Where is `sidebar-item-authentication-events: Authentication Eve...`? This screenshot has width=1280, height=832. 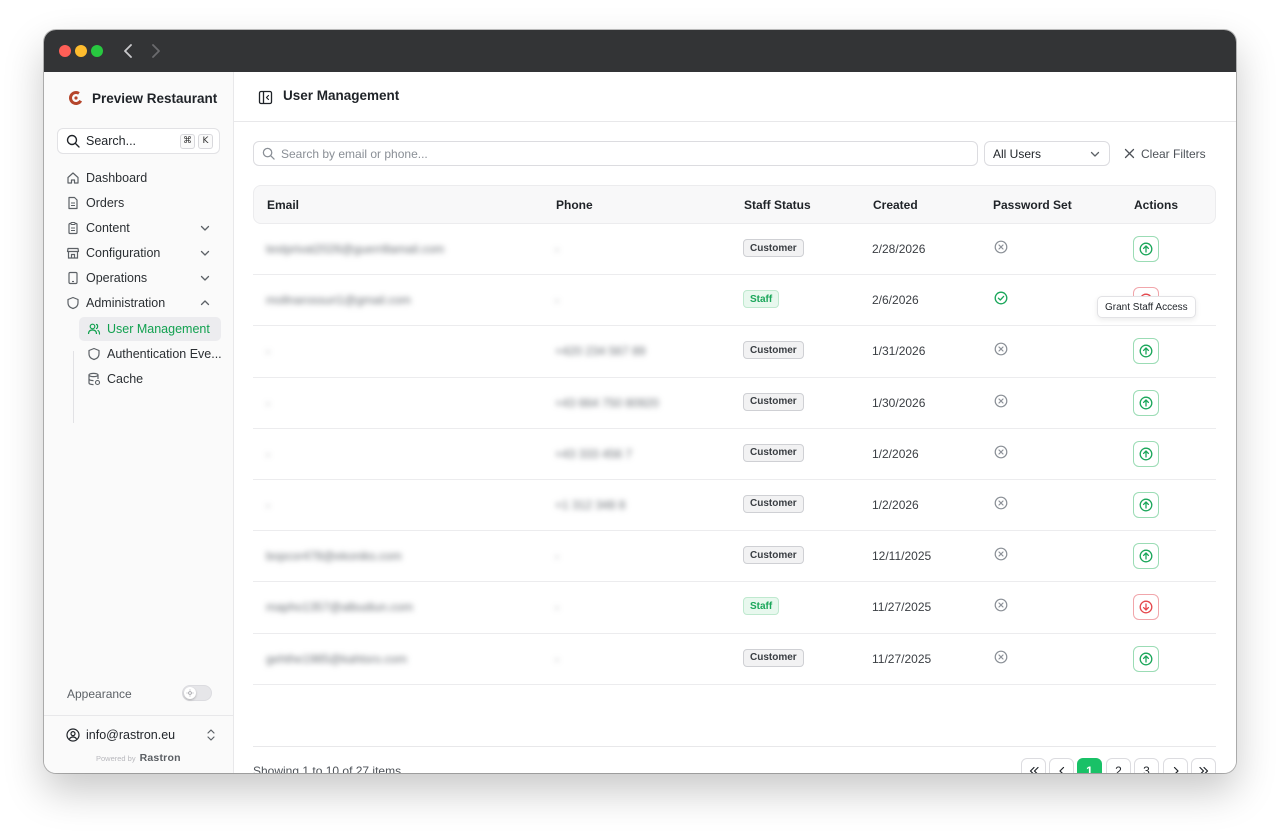 sidebar-item-authentication-events: Authentication Eve... is located at coordinates (150, 354).